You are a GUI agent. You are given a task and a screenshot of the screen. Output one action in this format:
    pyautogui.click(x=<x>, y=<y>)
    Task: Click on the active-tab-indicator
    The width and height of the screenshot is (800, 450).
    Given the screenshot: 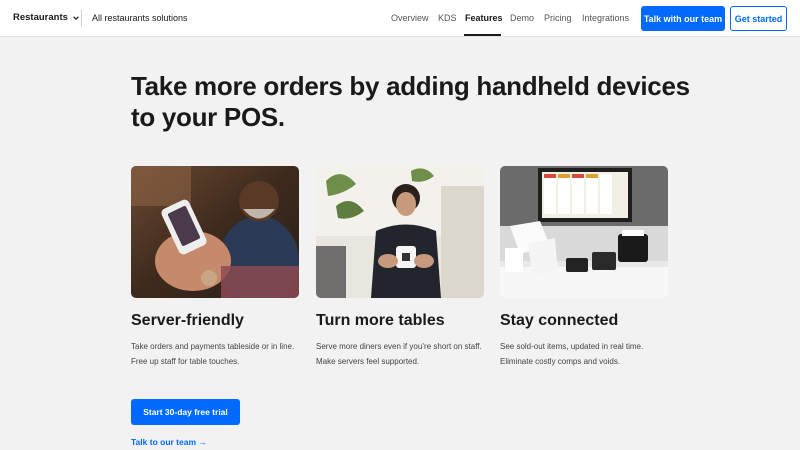 What is the action you would take?
    pyautogui.click(x=482, y=35)
    